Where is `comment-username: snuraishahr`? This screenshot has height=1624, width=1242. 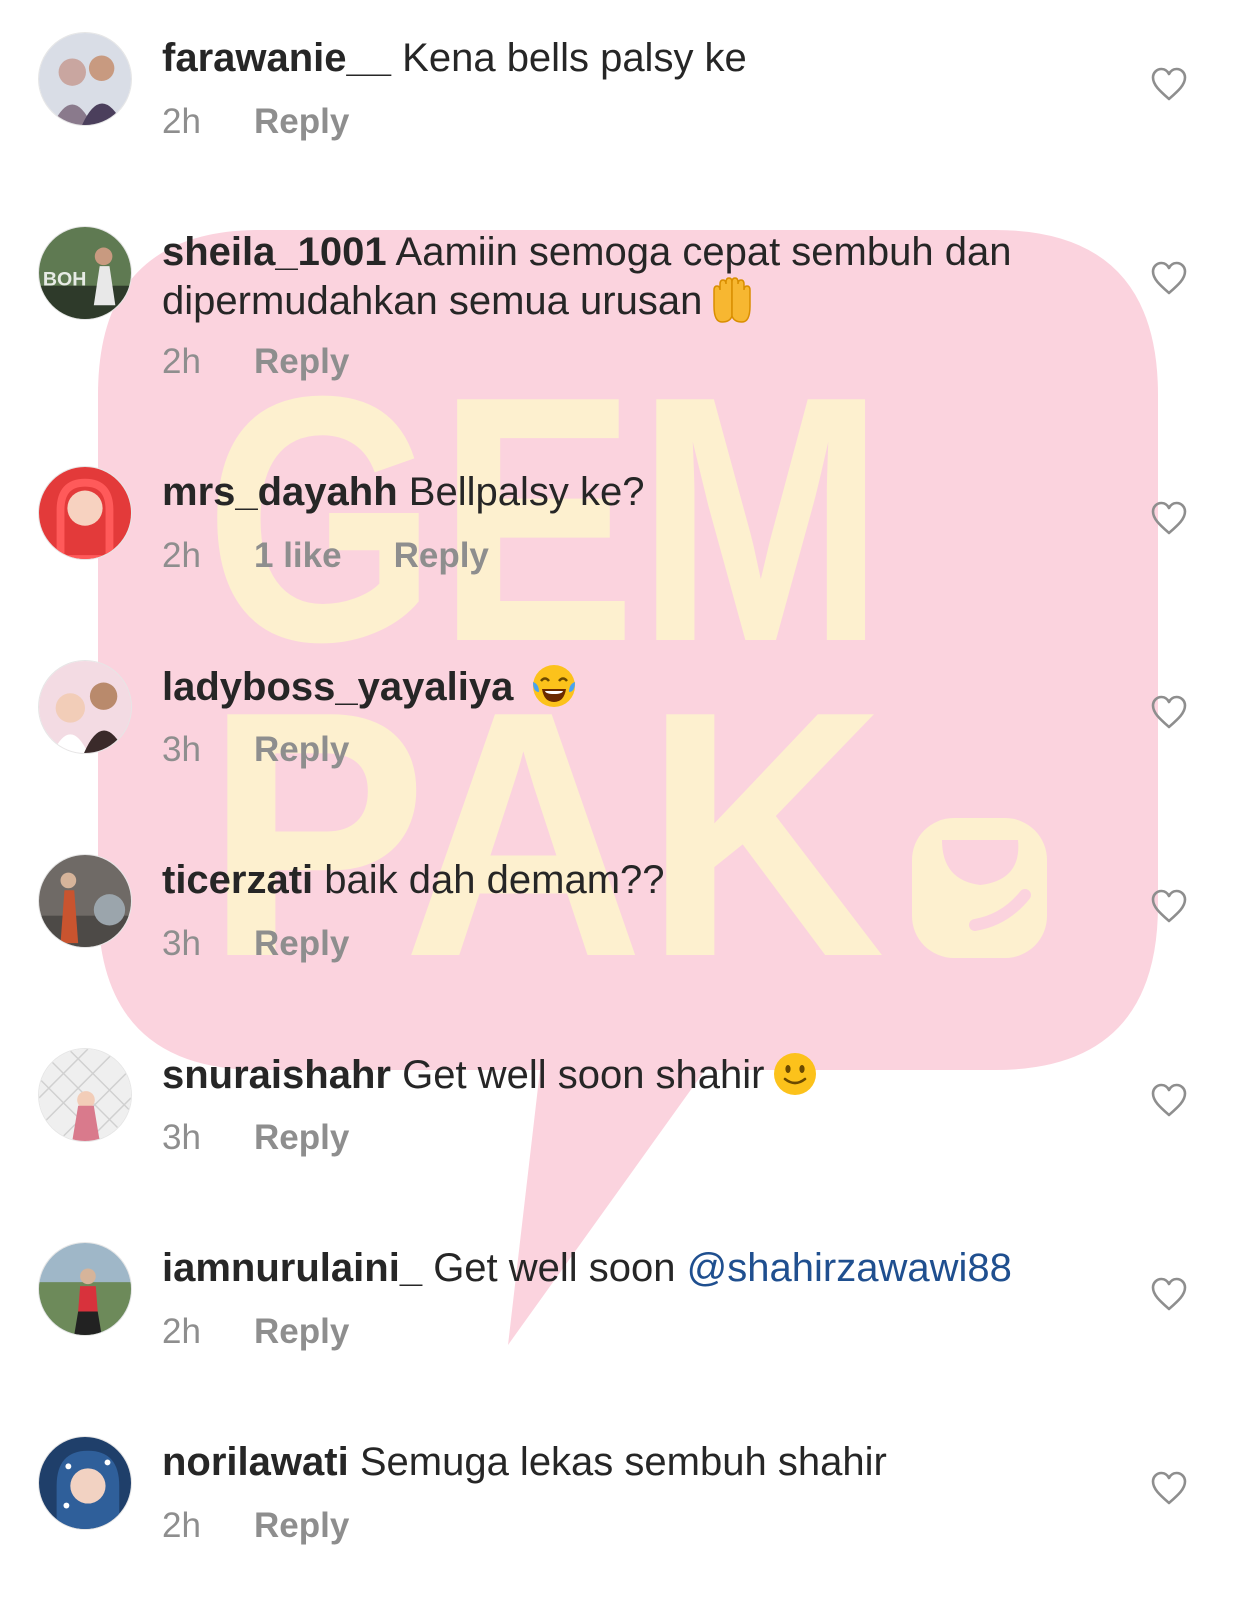
comment-username: snuraishahr is located at coordinates (276, 1075).